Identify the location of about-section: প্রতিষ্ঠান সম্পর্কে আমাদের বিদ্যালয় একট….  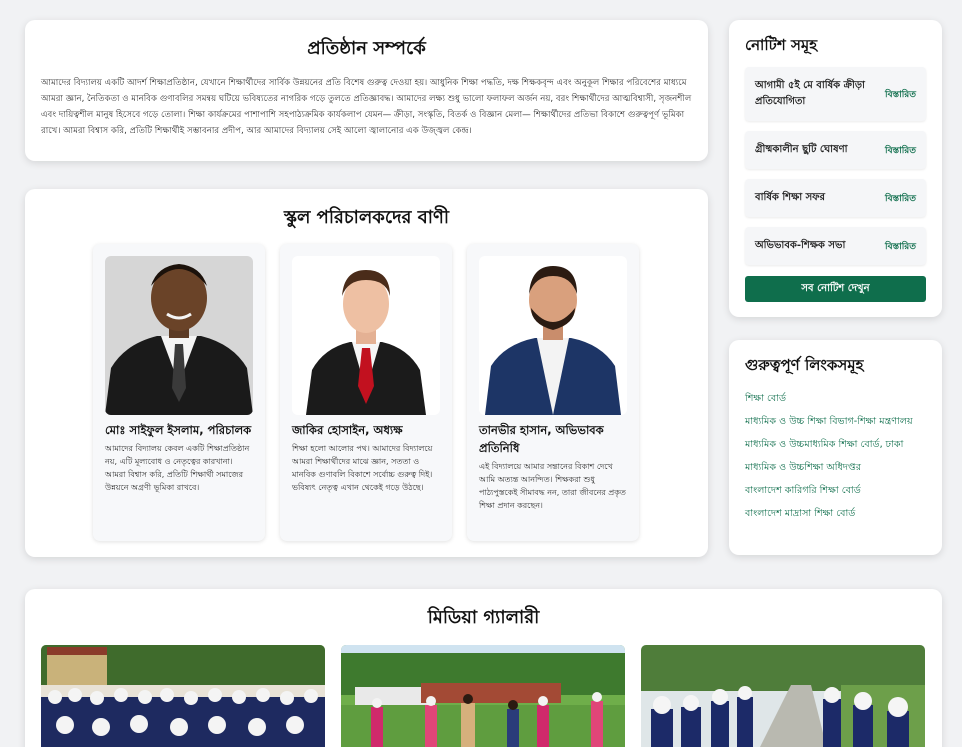
(366, 90).